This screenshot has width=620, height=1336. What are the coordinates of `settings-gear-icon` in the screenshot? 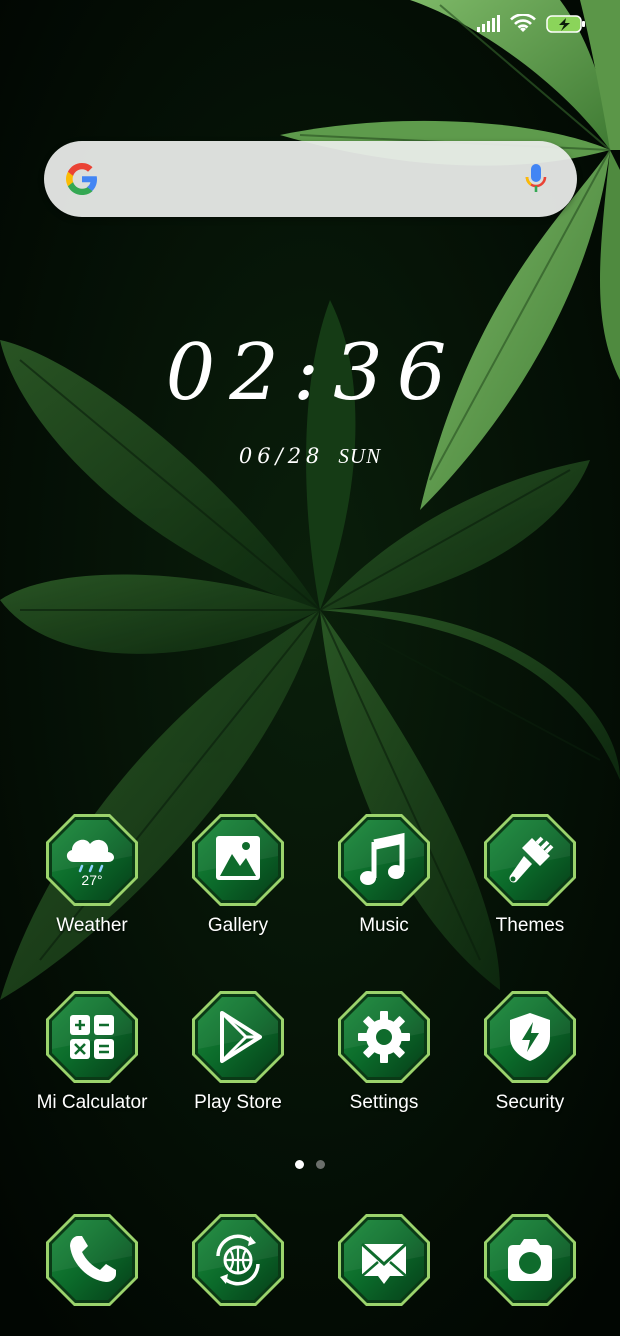 It's located at (384, 1037).